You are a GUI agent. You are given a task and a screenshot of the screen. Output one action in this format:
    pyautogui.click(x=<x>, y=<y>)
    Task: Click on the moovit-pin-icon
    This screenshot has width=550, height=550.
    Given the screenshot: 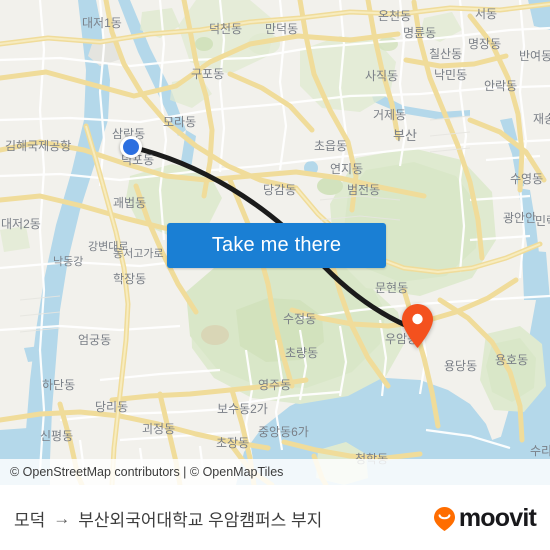 What is the action you would take?
    pyautogui.click(x=444, y=518)
    